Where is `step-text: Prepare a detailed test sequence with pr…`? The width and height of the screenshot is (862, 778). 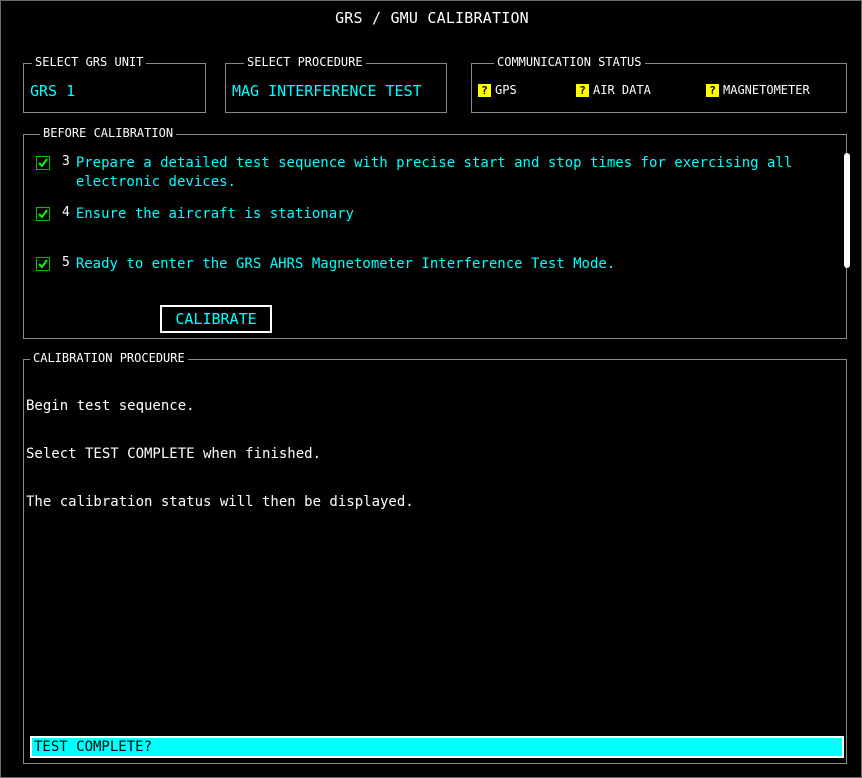 step-text: Prepare a detailed test sequence with pr… is located at coordinates (434, 172).